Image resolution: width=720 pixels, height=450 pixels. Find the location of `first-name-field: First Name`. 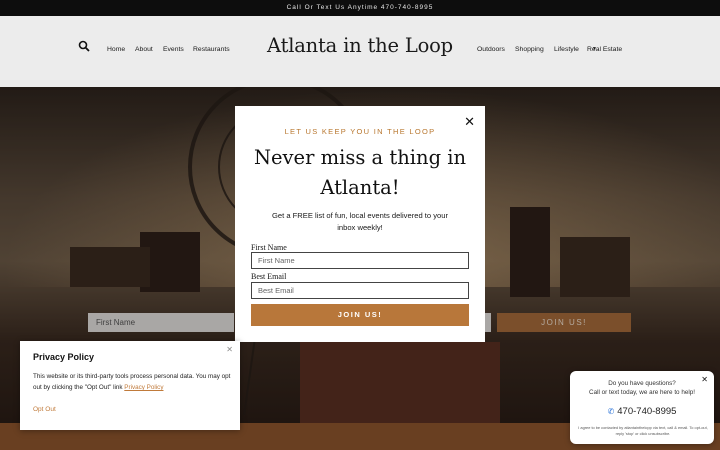

first-name-field: First Name is located at coordinates (360, 260).